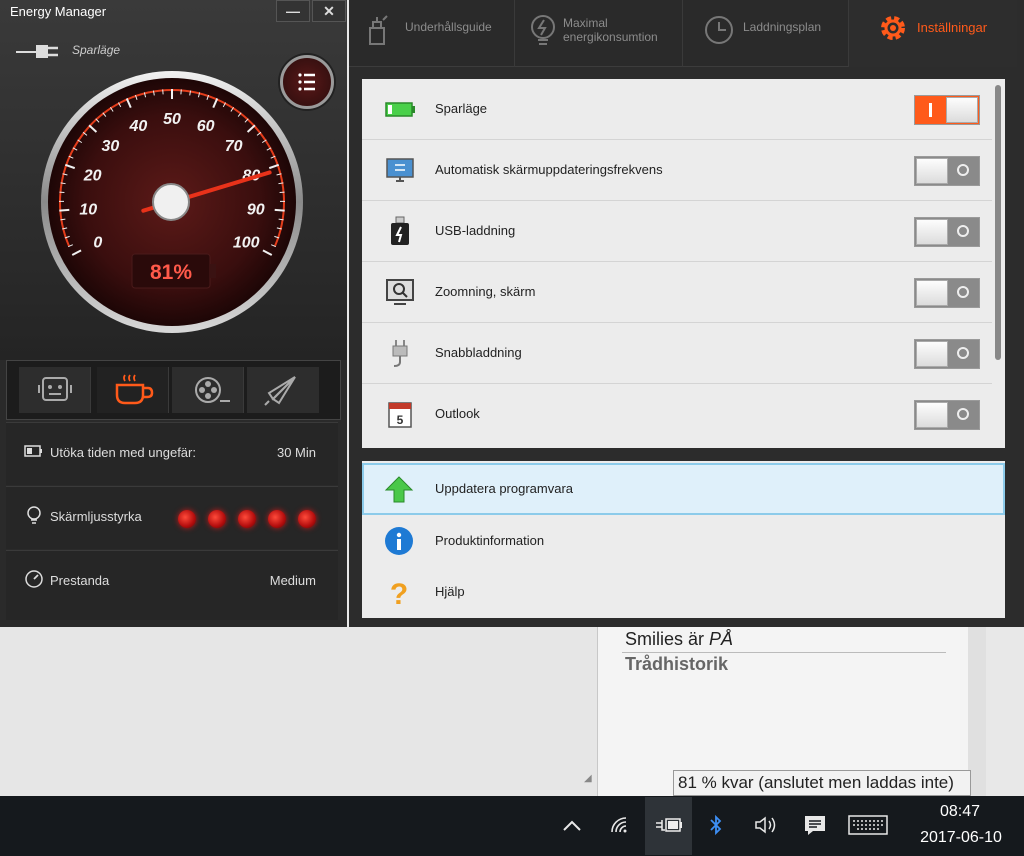 The height and width of the screenshot is (856, 1024). I want to click on nav-maintenance-label: Underhållsguide, so click(448, 27).